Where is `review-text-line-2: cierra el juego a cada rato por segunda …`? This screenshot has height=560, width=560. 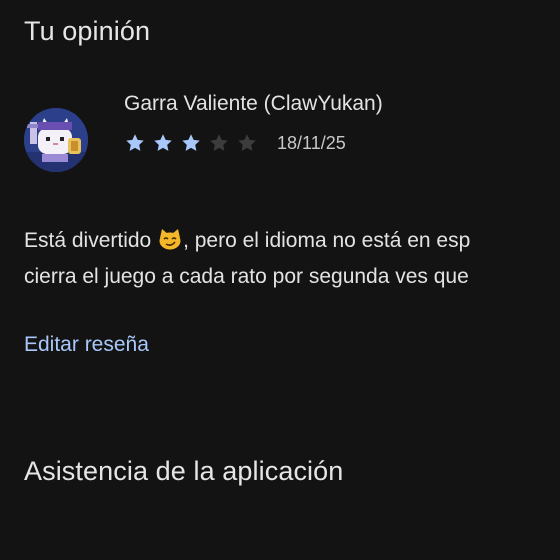 review-text-line-2: cierra el juego a cada rato por segunda … is located at coordinates (246, 276).